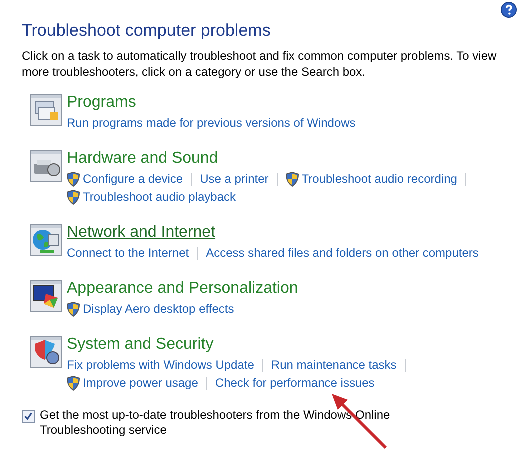 The height and width of the screenshot is (472, 521). I want to click on task-link: Connect to the Internet, so click(128, 253).